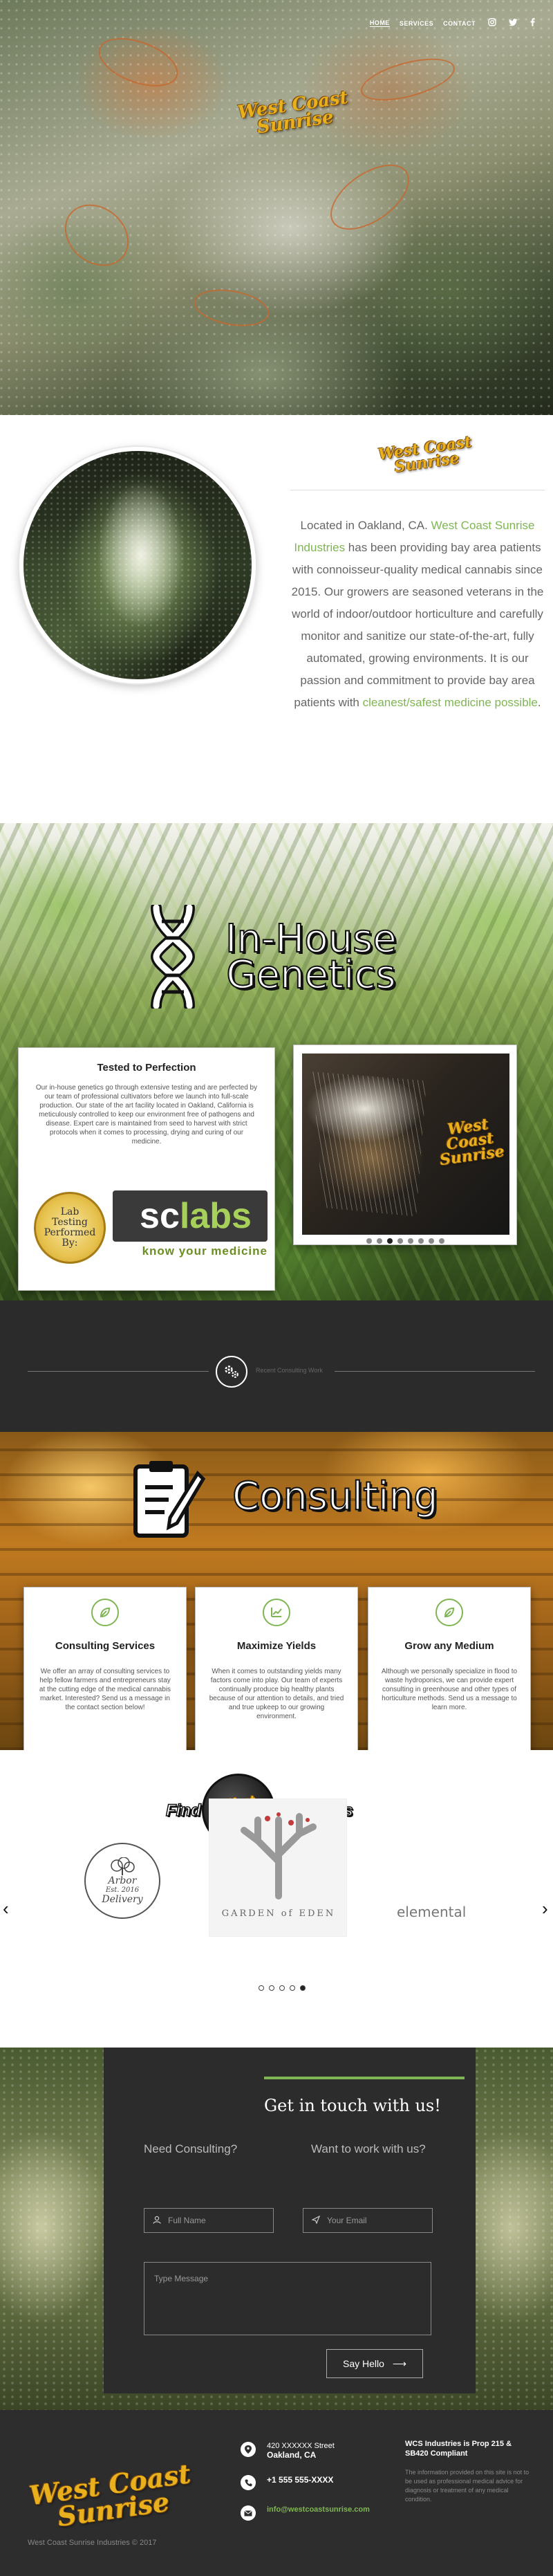  I want to click on partner-dots, so click(282, 1988).